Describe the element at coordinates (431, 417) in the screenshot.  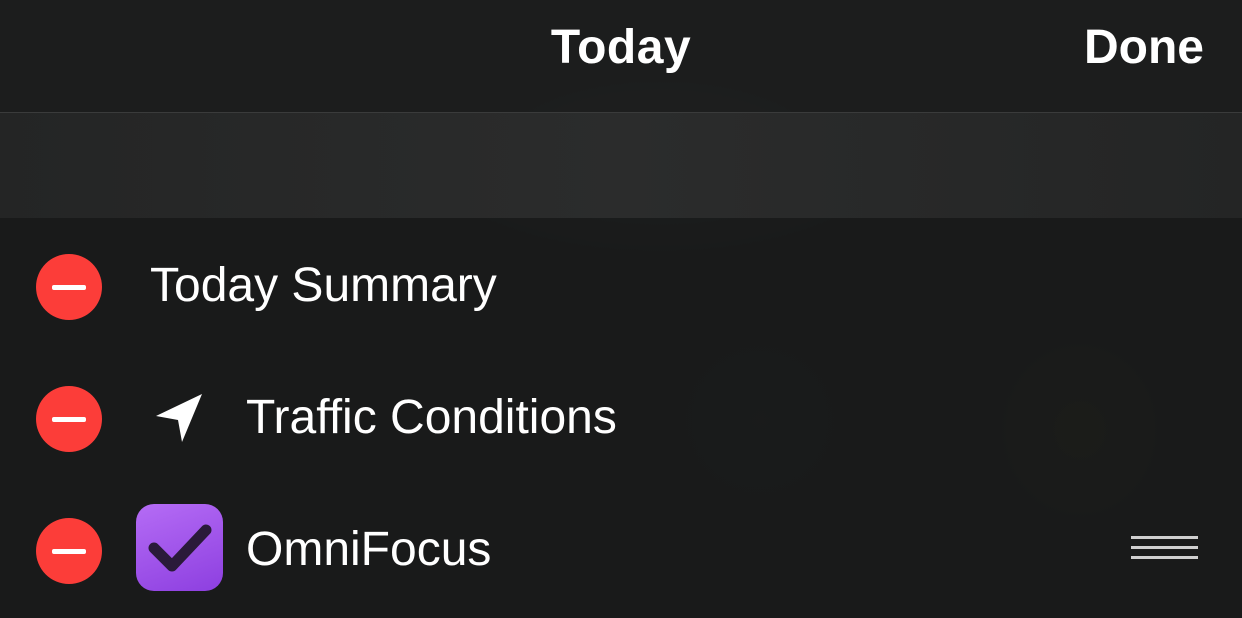
I see `widget-label: Traffic Conditions` at that location.